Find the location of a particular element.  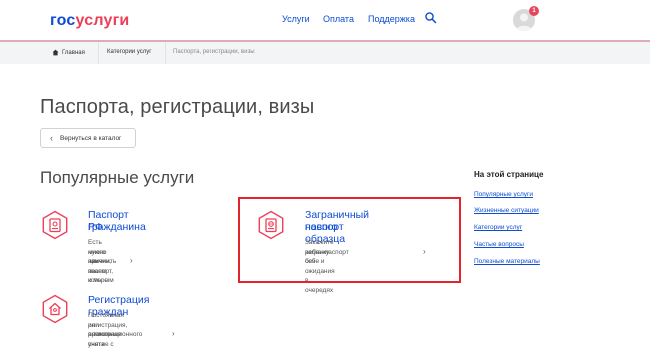

passport-icon is located at coordinates (55, 225).